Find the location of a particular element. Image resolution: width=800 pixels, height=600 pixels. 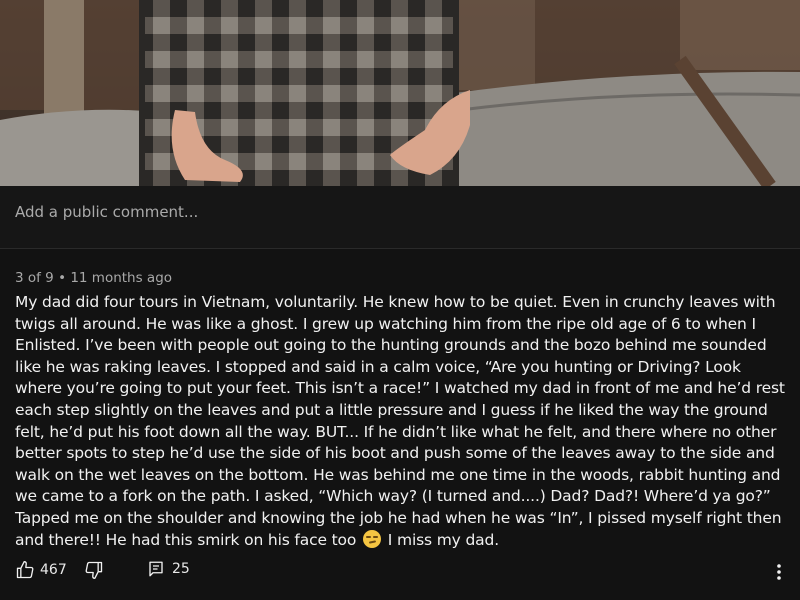

like-count: 467 is located at coordinates (53, 570).